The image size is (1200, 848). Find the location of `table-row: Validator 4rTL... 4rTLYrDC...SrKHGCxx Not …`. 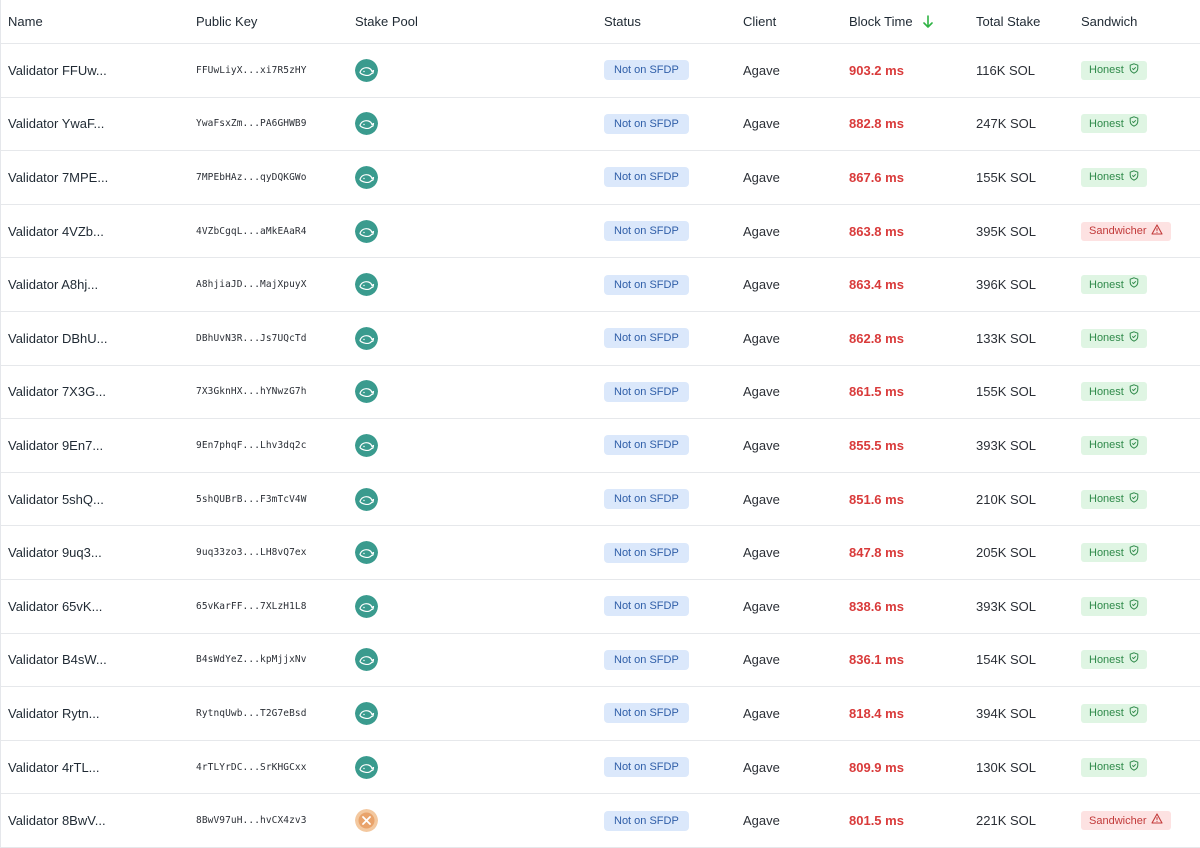

table-row: Validator 4rTL... 4rTLYrDC...SrKHGCxx Not … is located at coordinates (600, 768).